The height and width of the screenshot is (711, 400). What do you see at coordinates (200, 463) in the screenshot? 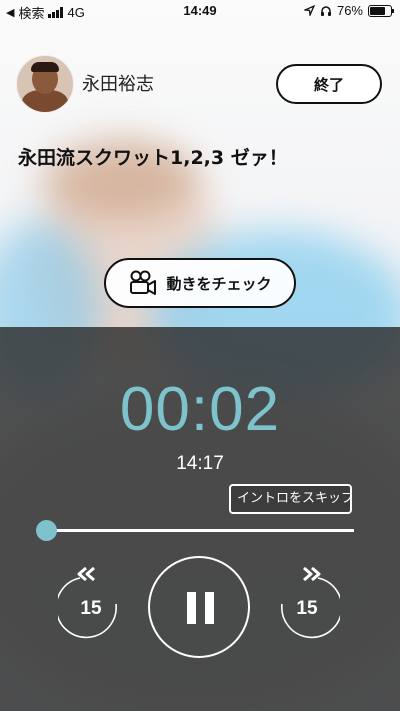
I see `remaining-time: 14:17` at bounding box center [200, 463].